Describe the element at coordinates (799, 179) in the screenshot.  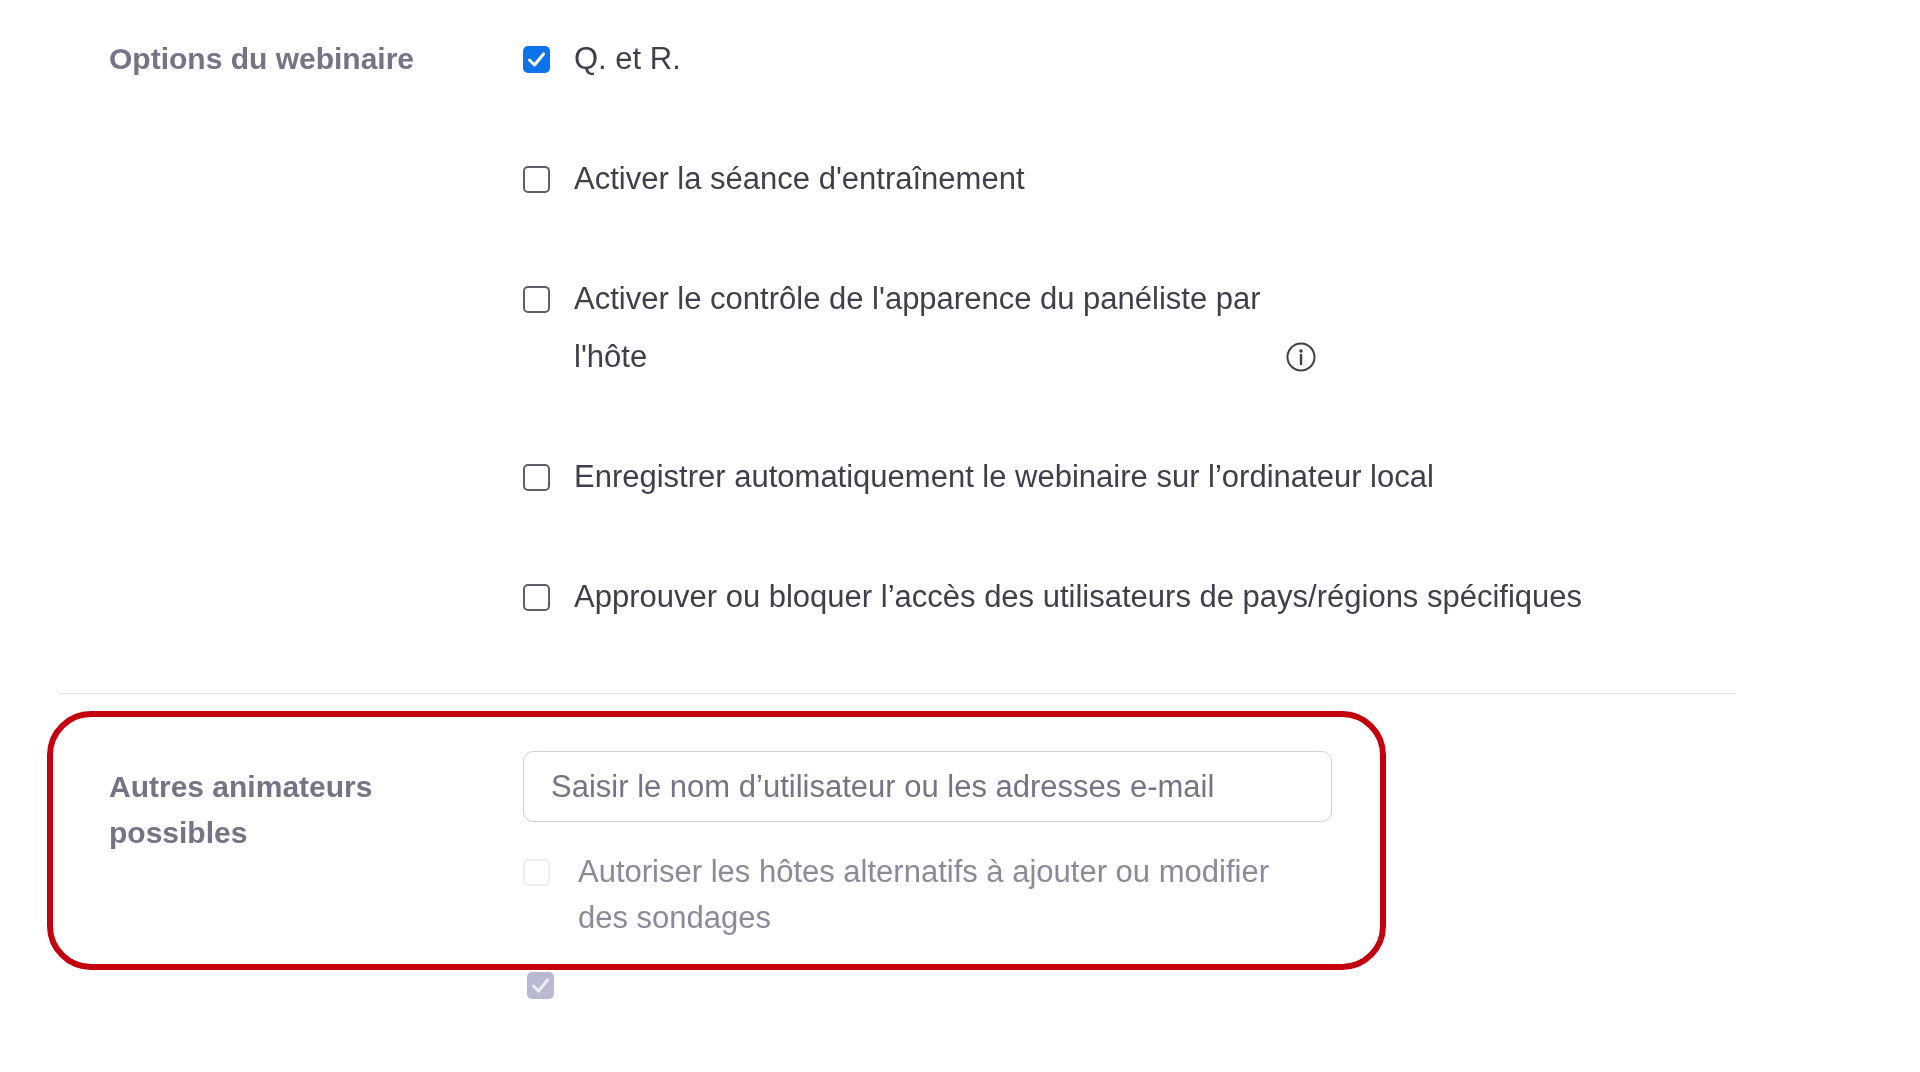
I see `option-label: Activer la séance d'entraînement` at that location.